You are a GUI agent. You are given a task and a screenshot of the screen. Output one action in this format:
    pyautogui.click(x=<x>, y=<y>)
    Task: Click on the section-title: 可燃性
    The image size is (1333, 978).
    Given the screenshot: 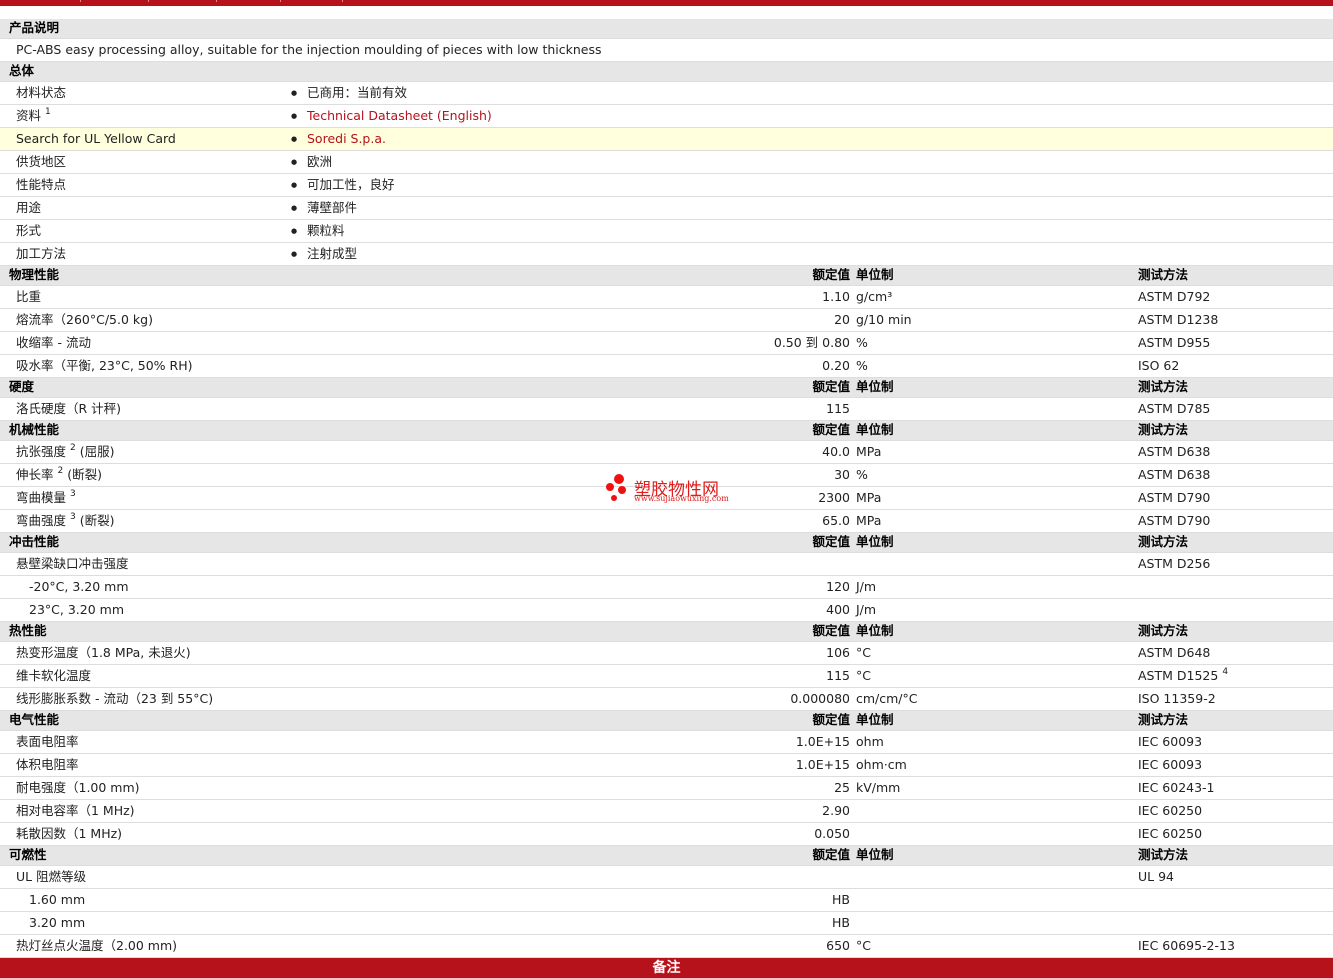 What is the action you would take?
    pyautogui.click(x=28, y=854)
    